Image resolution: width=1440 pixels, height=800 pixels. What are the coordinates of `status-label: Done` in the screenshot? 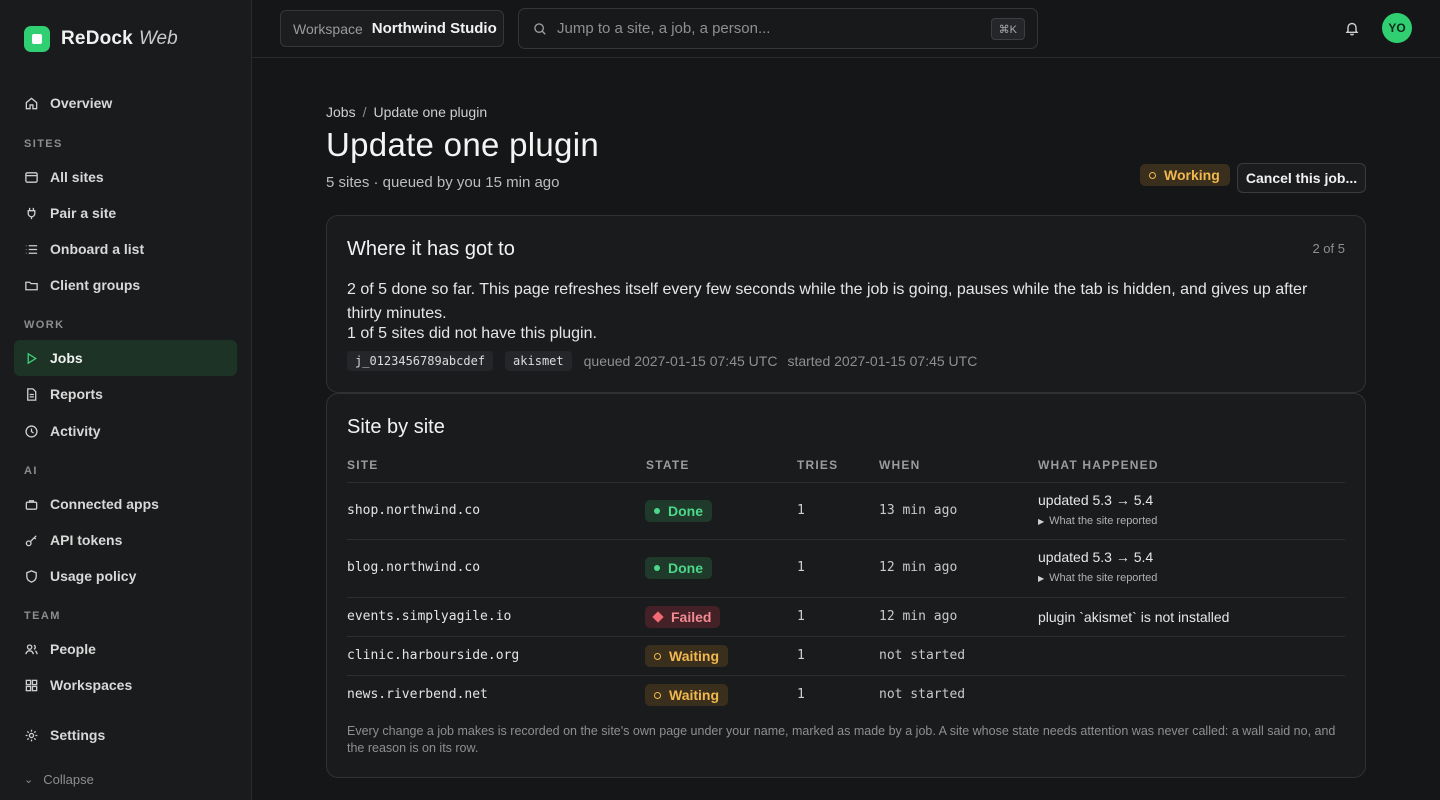 It's located at (685, 568).